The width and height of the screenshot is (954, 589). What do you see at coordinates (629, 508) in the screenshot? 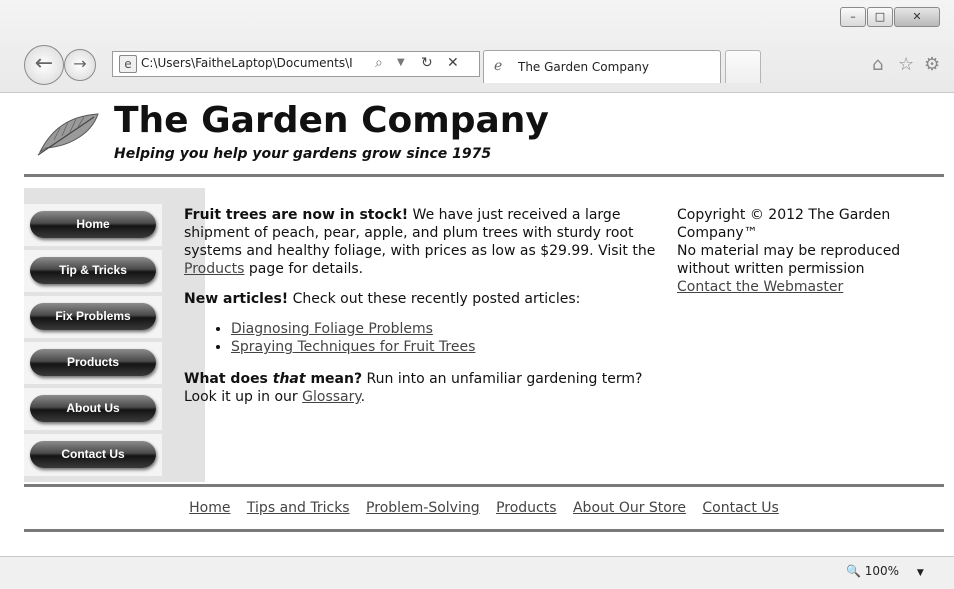
I see `footer-link-about: About Our Store` at bounding box center [629, 508].